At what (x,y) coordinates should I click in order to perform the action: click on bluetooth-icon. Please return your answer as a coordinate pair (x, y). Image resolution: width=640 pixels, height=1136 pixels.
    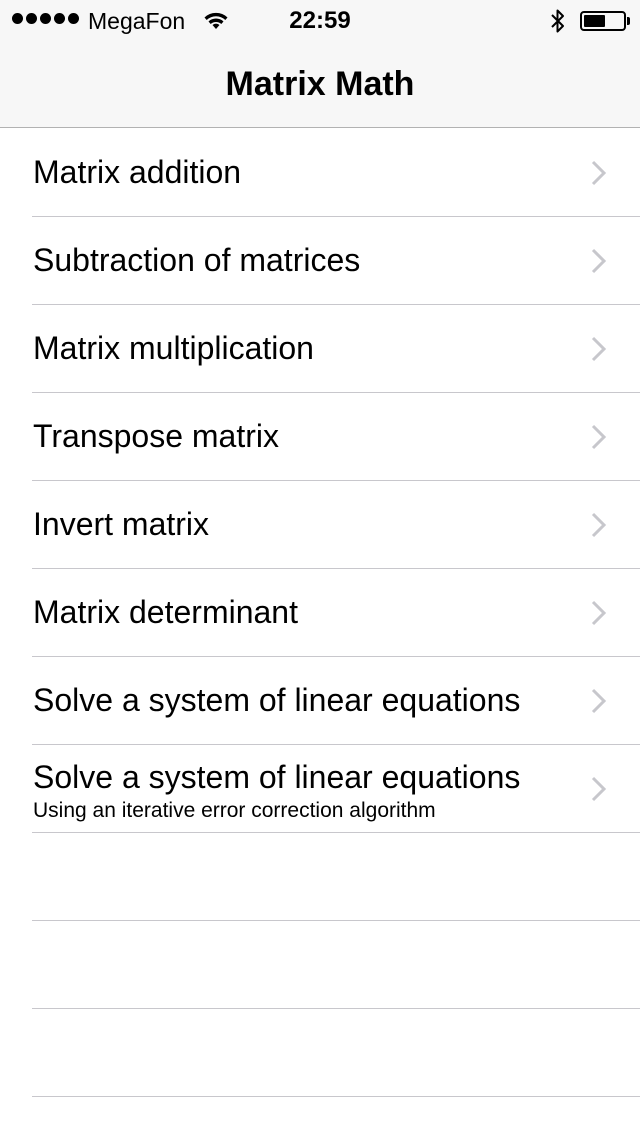
    Looking at the image, I should click on (557, 21).